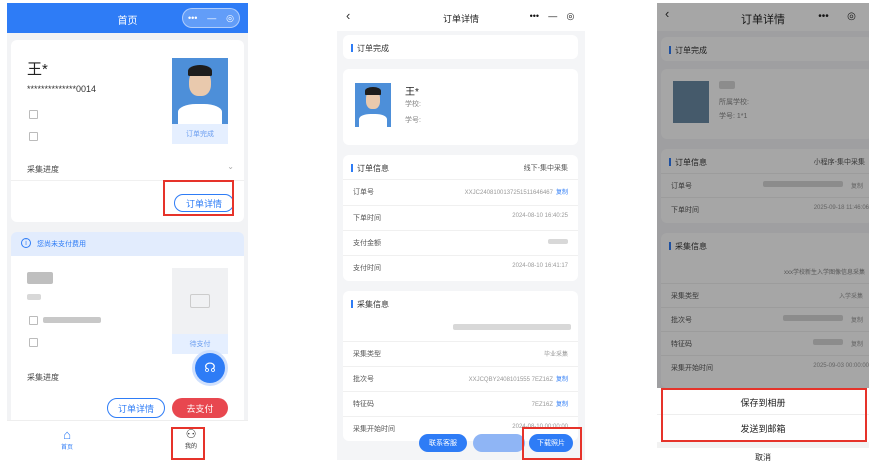  I want to click on customer-service-icon: ☊, so click(210, 368).